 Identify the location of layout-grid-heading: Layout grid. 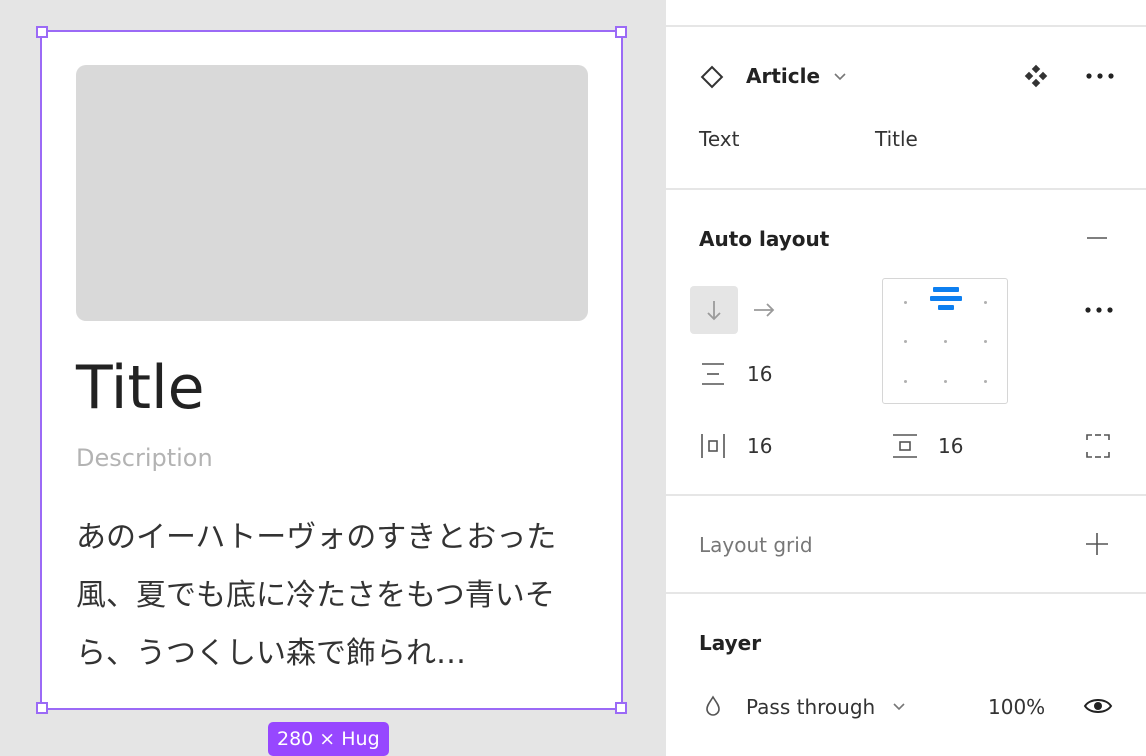
(756, 545).